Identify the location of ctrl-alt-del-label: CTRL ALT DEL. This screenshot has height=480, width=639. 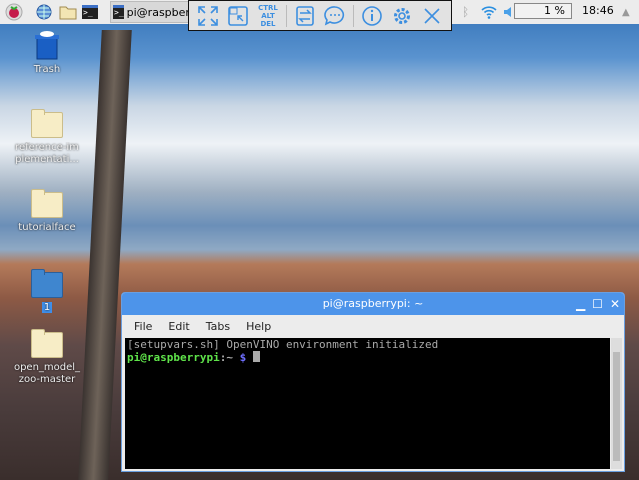
(268, 15).